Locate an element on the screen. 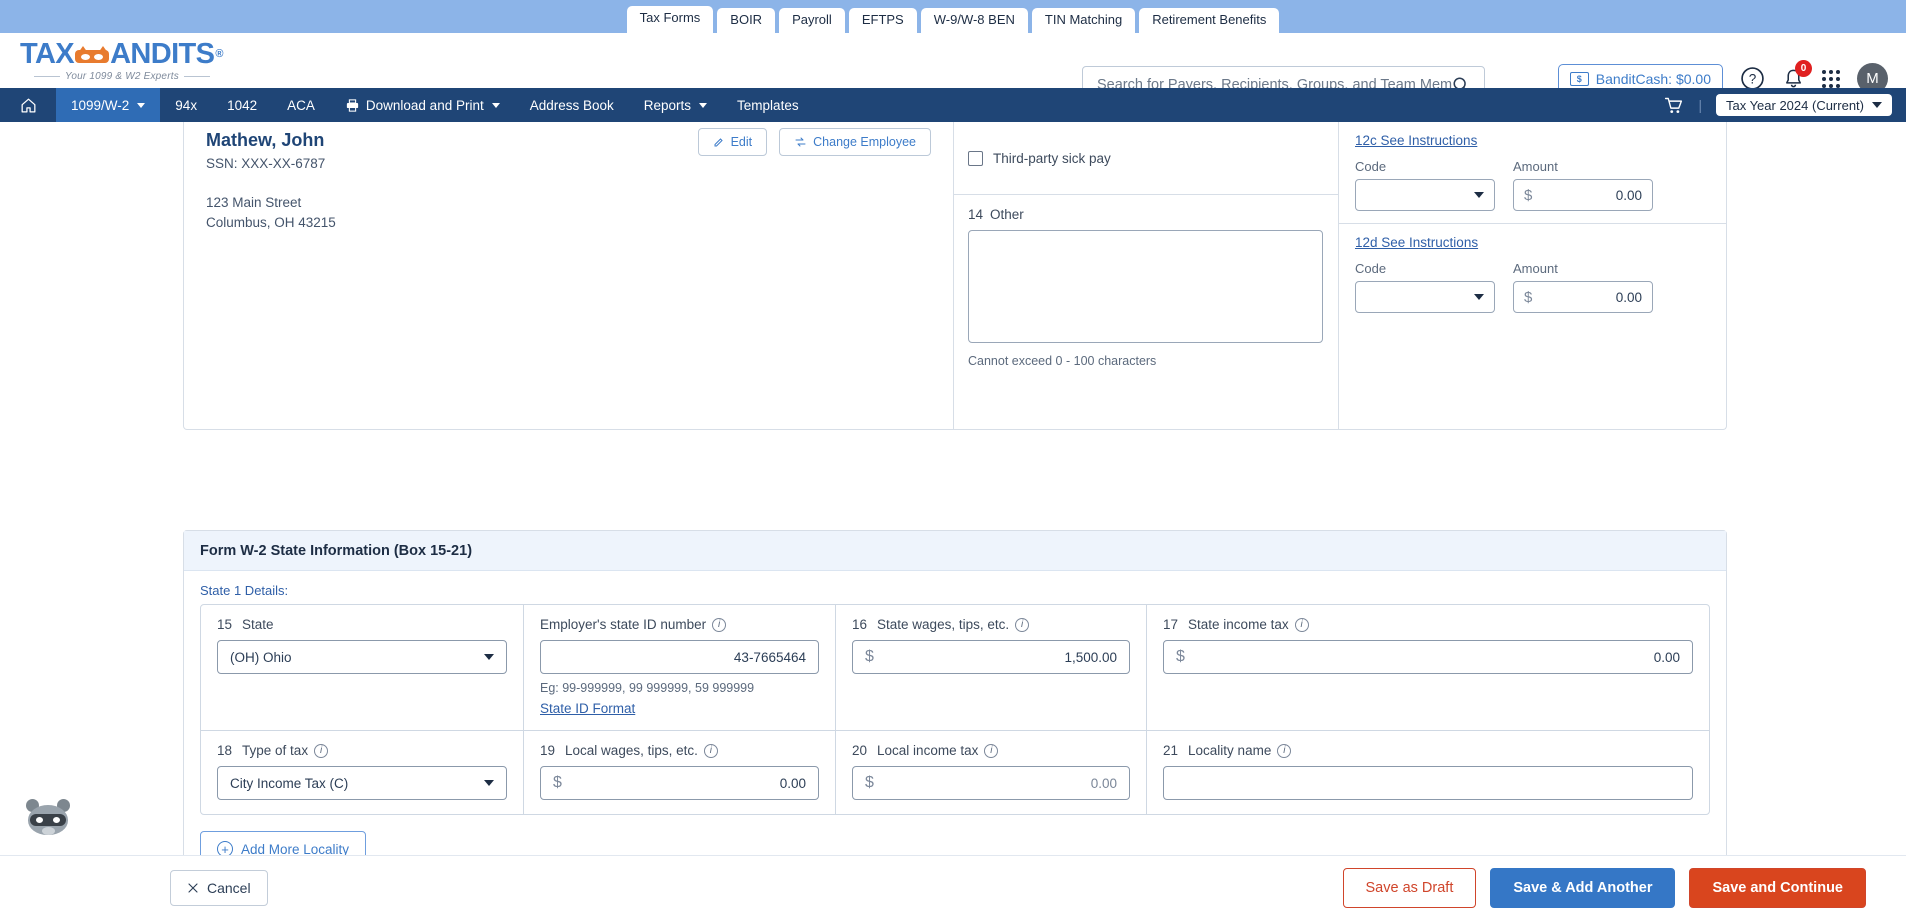 This screenshot has height=919, width=1906. state-id-format-link: State ID Format is located at coordinates (587, 708).